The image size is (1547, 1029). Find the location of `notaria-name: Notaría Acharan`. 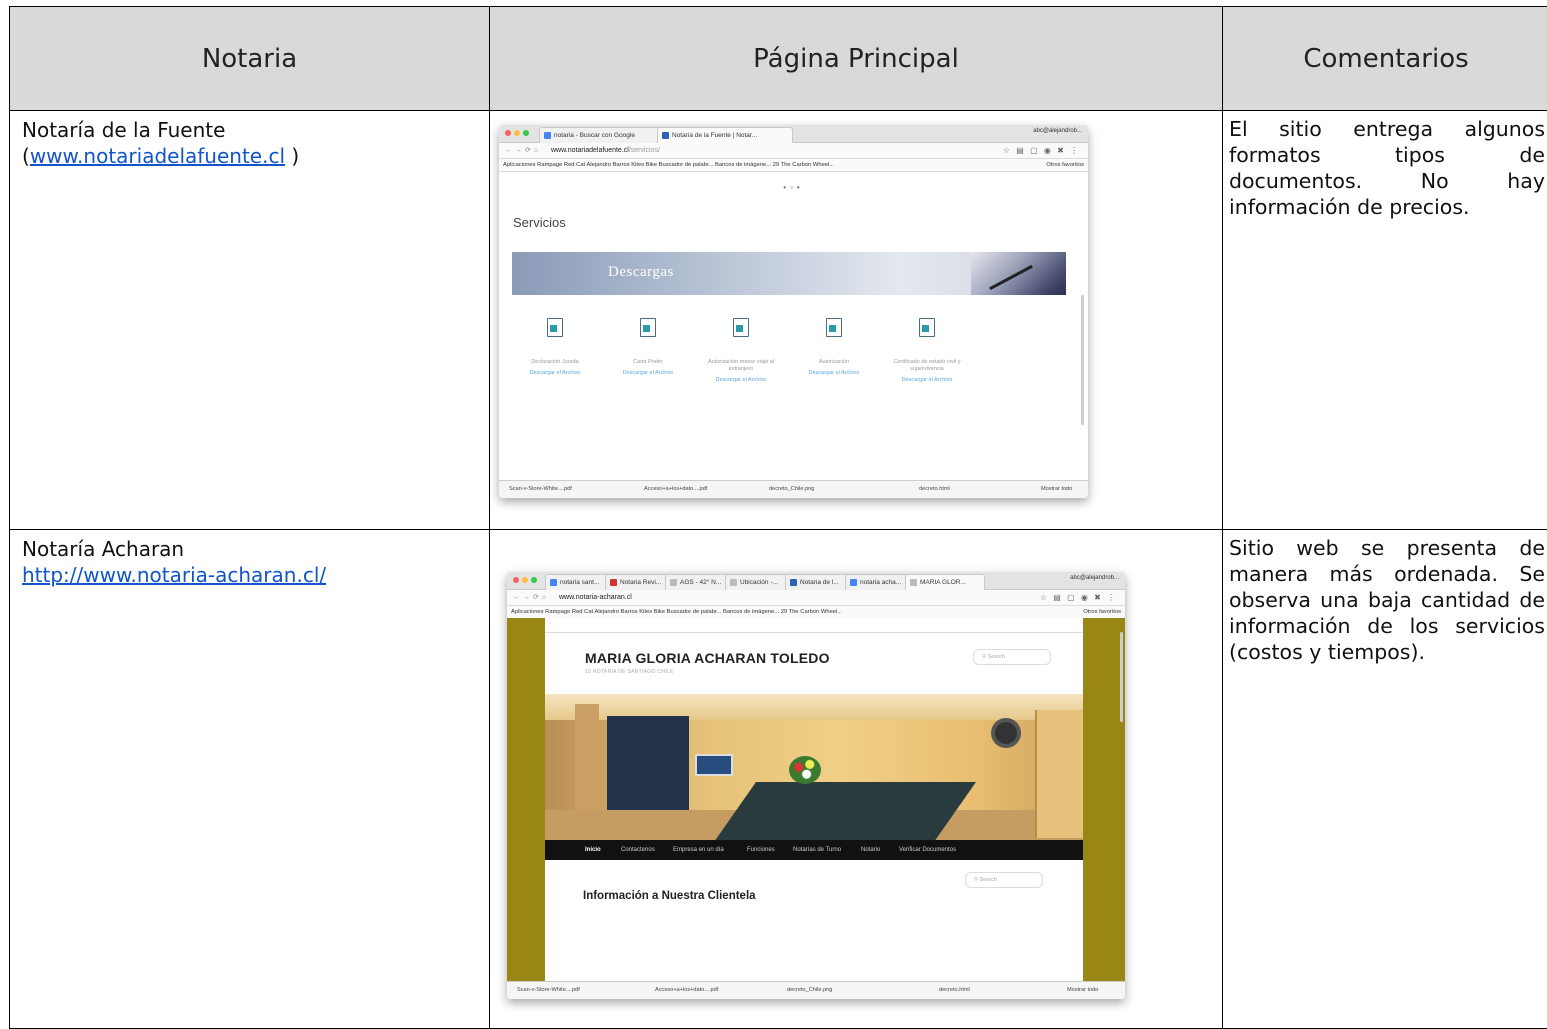

notaria-name: Notaría Acharan is located at coordinates (249, 549).